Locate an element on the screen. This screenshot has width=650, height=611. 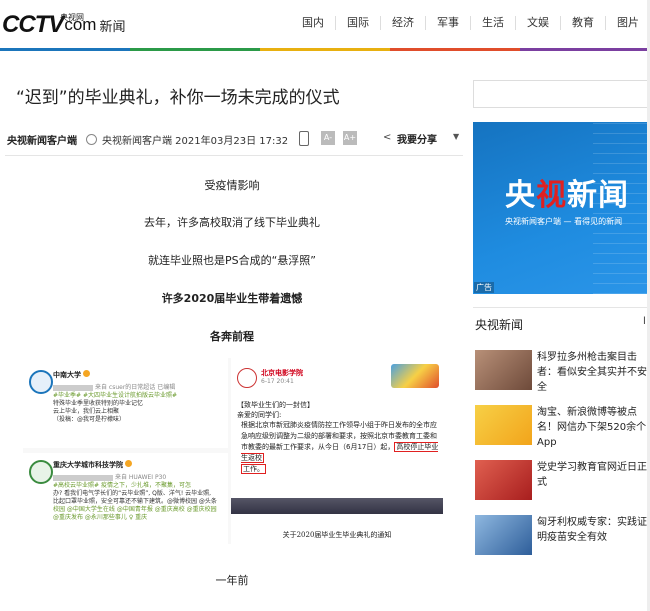
news-item: 科罗拉多州枪击案目击者：看似安全其实并不安全 is located at coordinates (562, 372).